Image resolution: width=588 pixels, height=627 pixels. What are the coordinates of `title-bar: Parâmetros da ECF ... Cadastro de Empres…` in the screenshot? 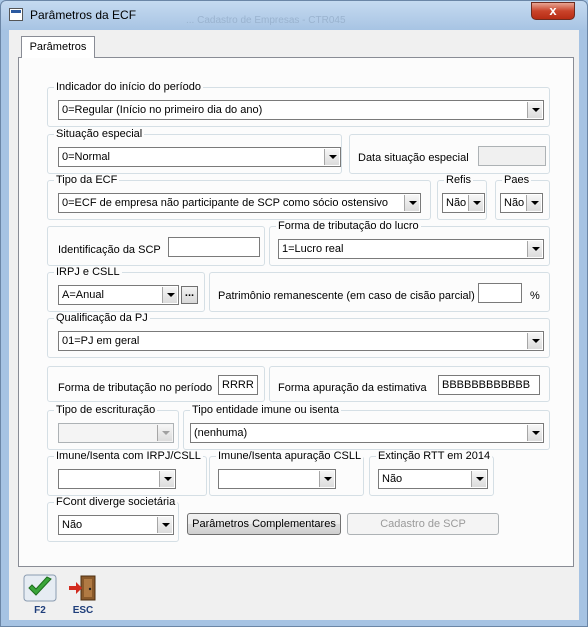 It's located at (294, 15).